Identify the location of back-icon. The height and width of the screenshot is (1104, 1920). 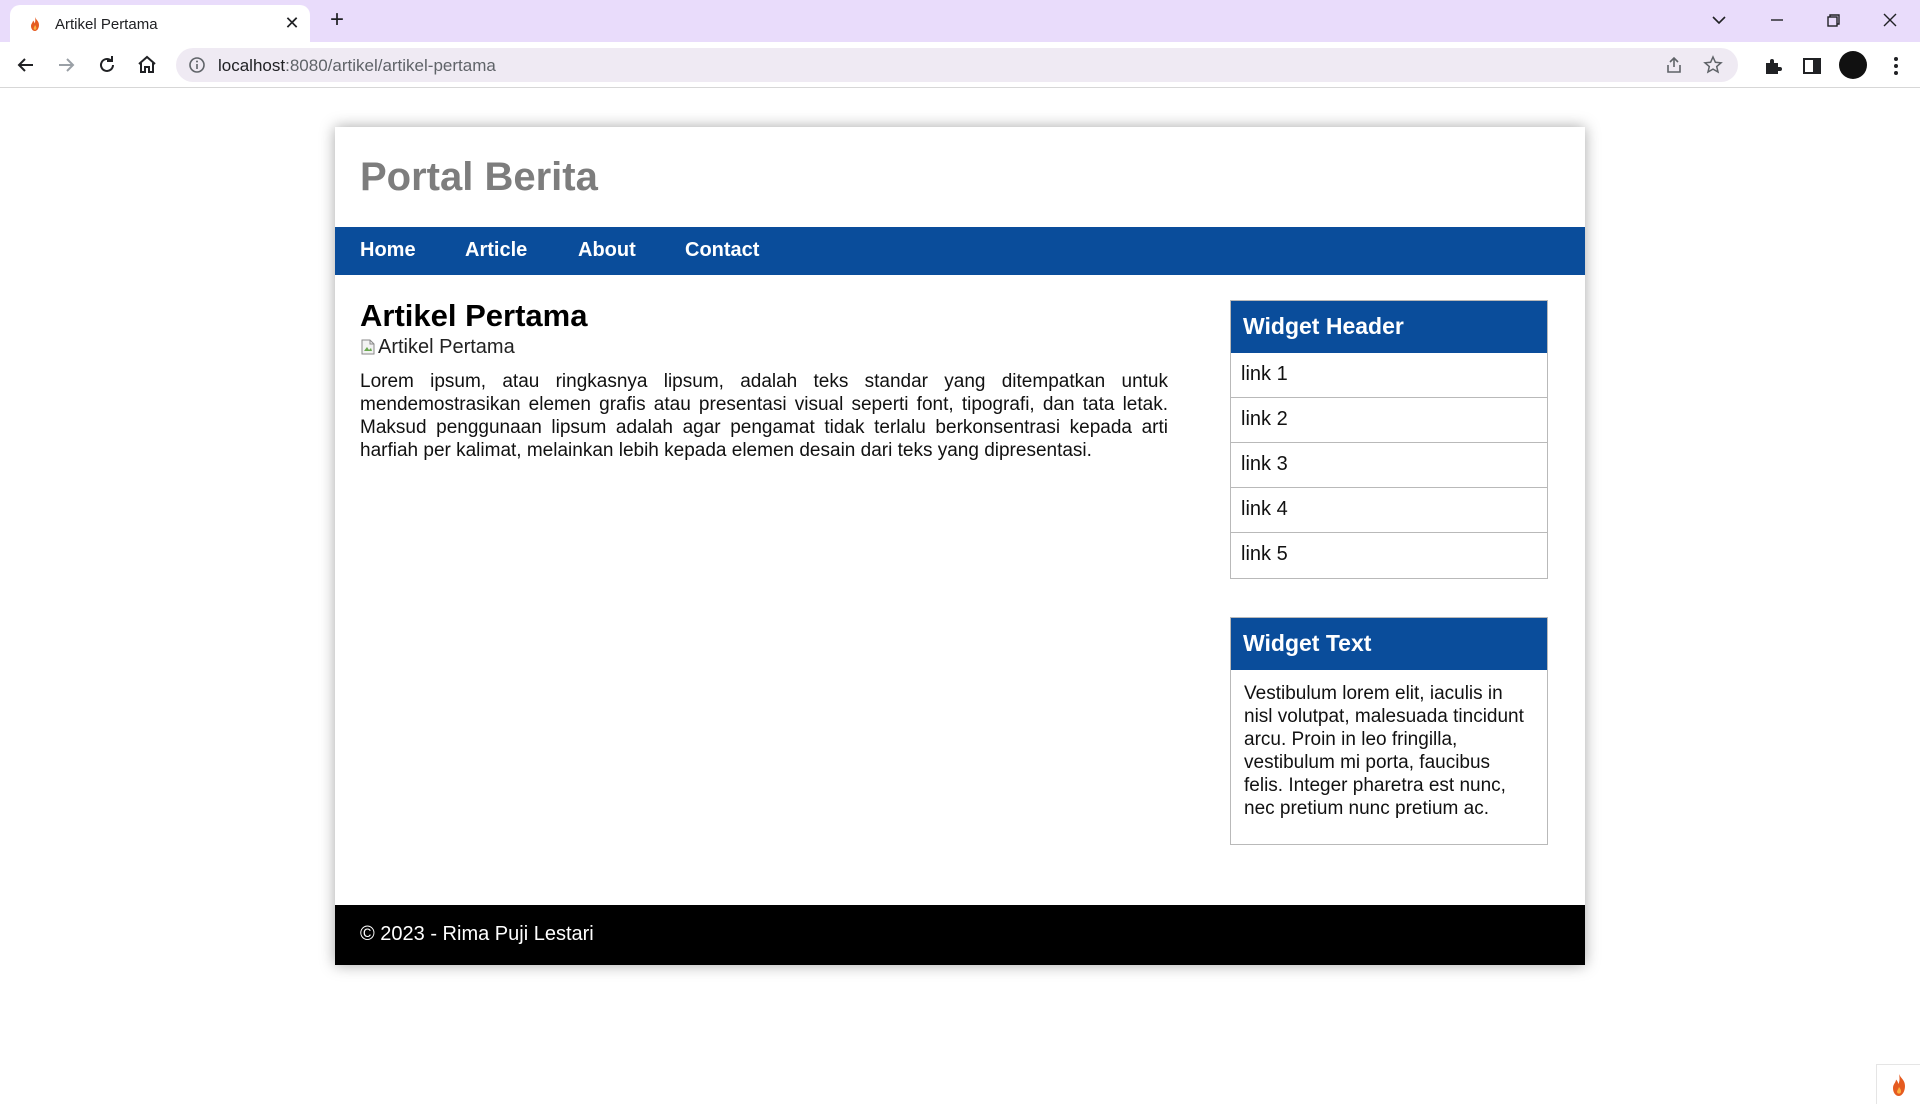
(26, 65).